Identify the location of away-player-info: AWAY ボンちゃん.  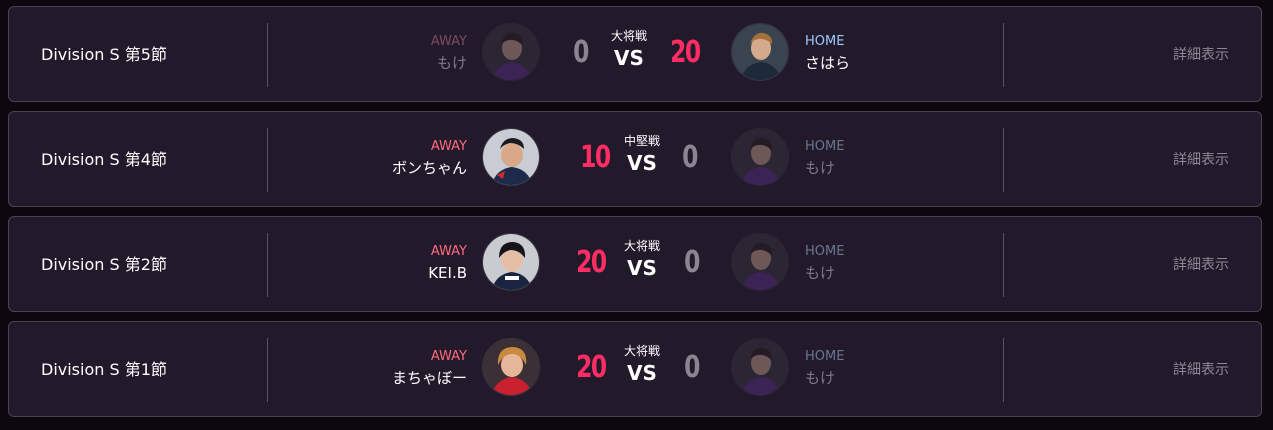
(429, 159).